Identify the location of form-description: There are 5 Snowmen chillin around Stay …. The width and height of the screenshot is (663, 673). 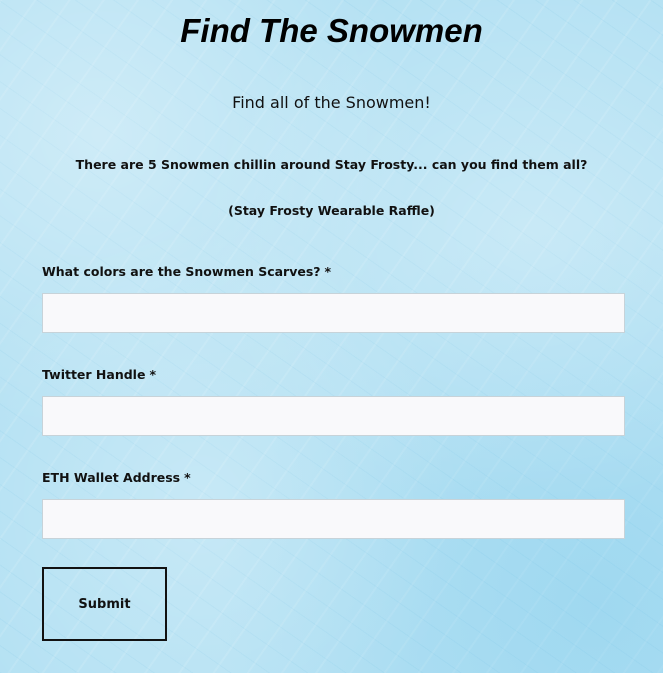
(331, 164).